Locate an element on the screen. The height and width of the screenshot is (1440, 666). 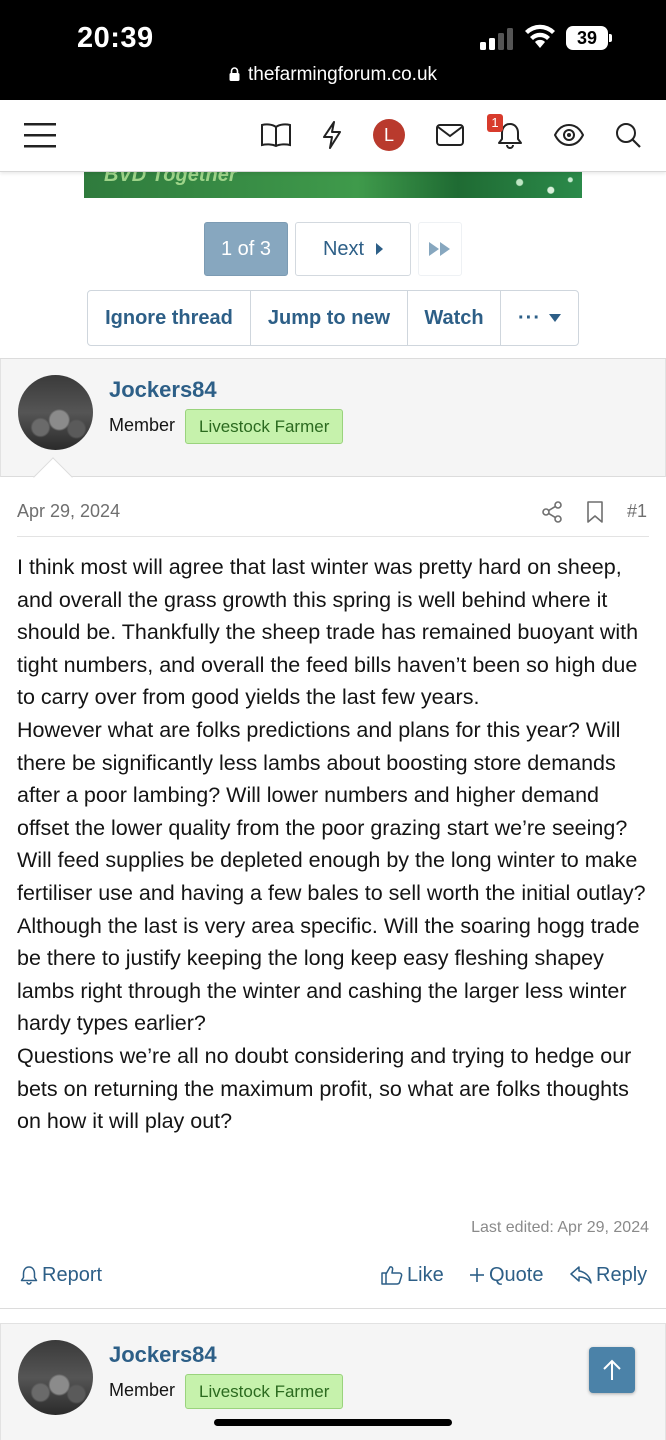
wifi-icon is located at coordinates (540, 36).